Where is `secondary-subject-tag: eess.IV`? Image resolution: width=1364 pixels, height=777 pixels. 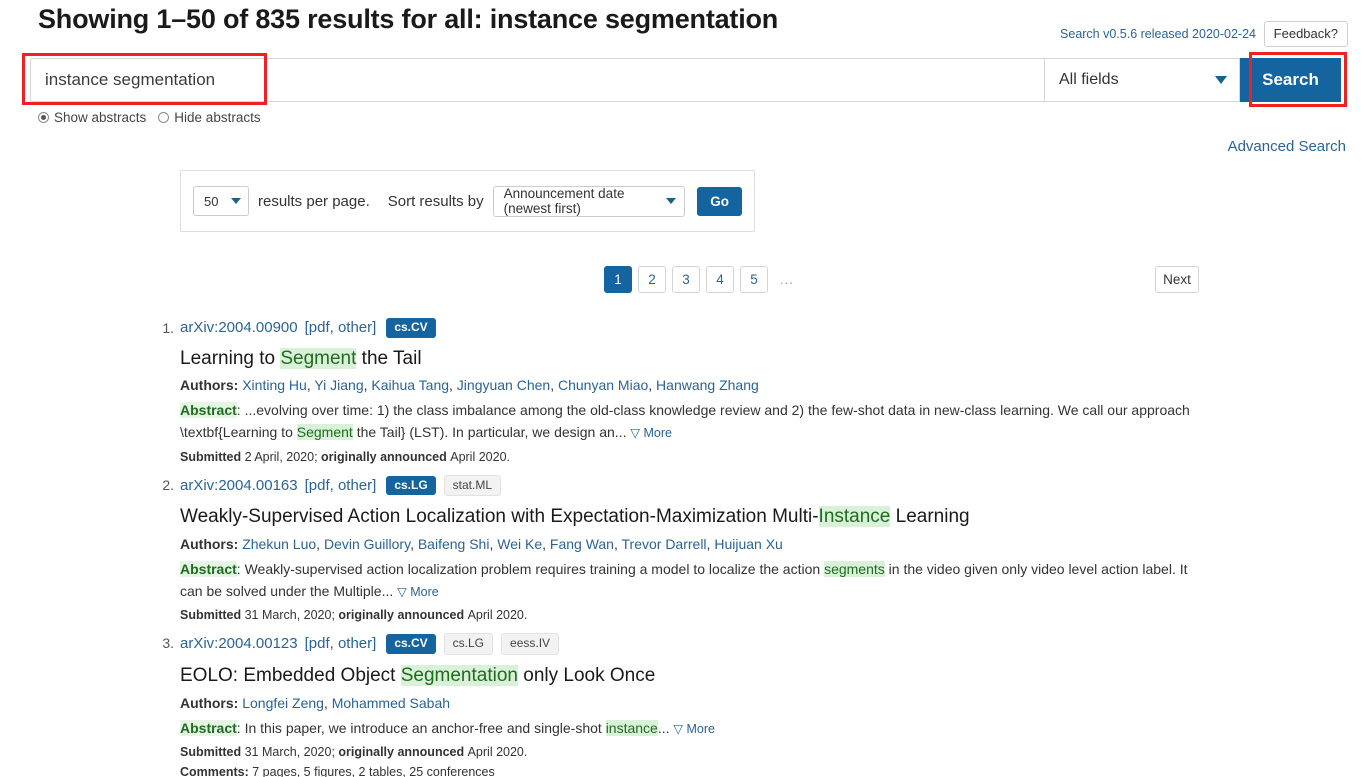 secondary-subject-tag: eess.IV is located at coordinates (530, 644).